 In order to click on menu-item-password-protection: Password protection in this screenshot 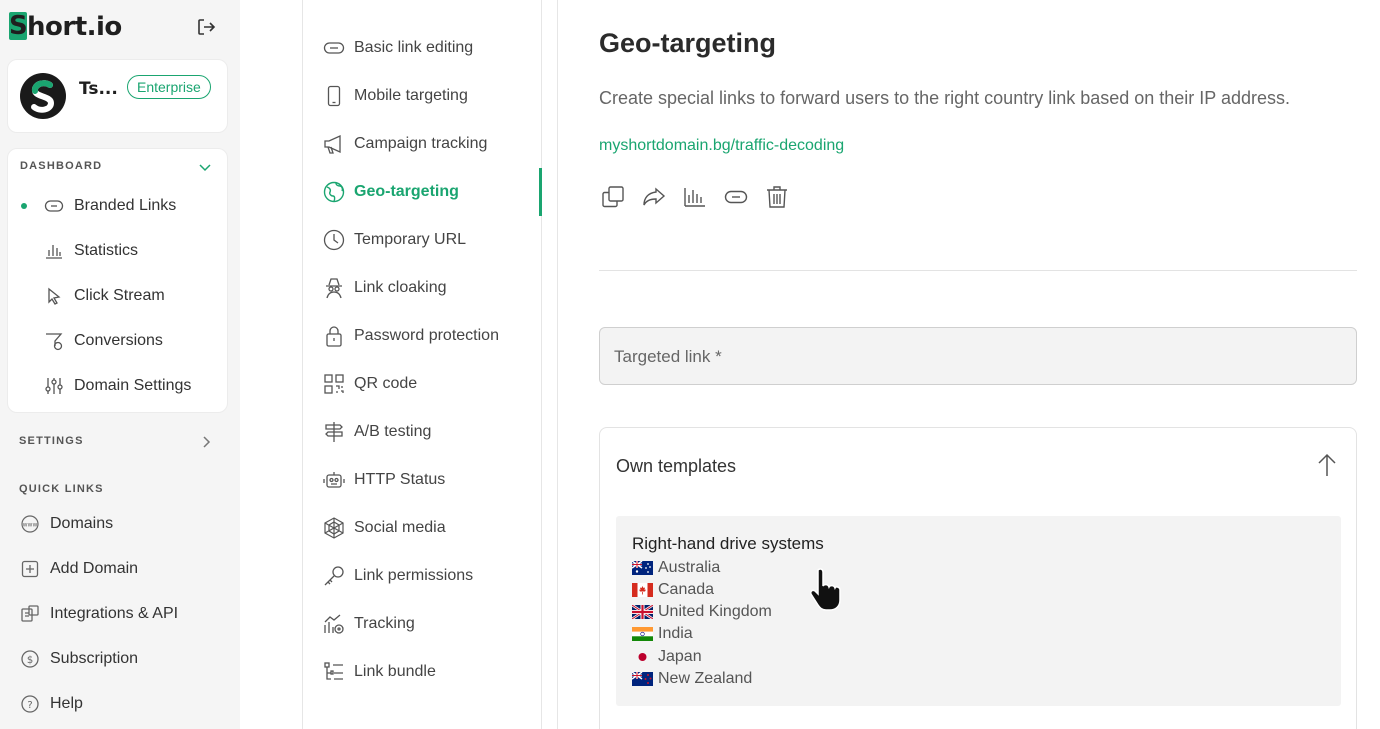, I will do `click(411, 336)`.